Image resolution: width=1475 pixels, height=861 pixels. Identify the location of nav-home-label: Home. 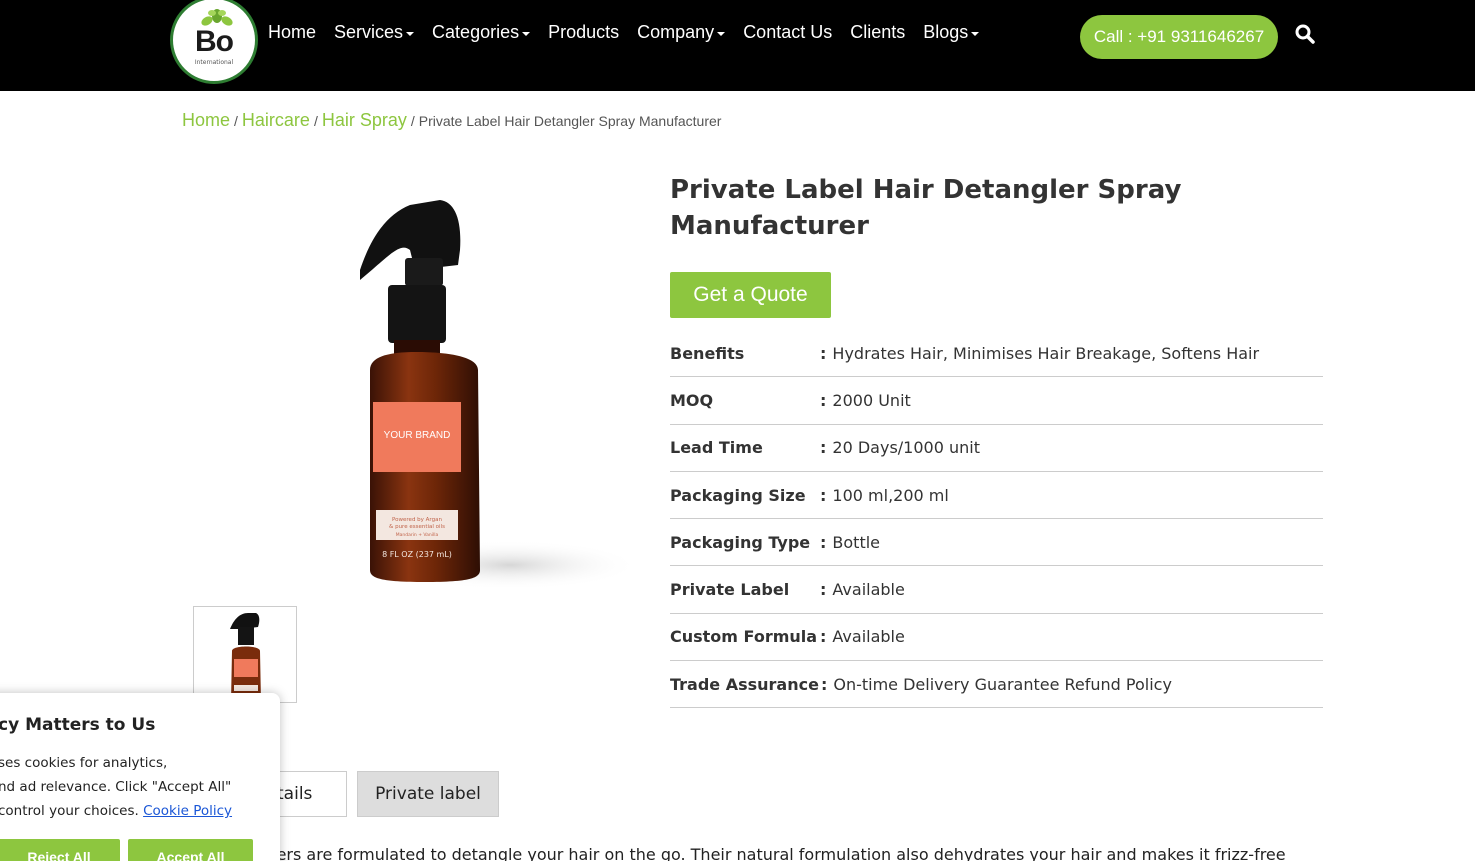
(292, 32).